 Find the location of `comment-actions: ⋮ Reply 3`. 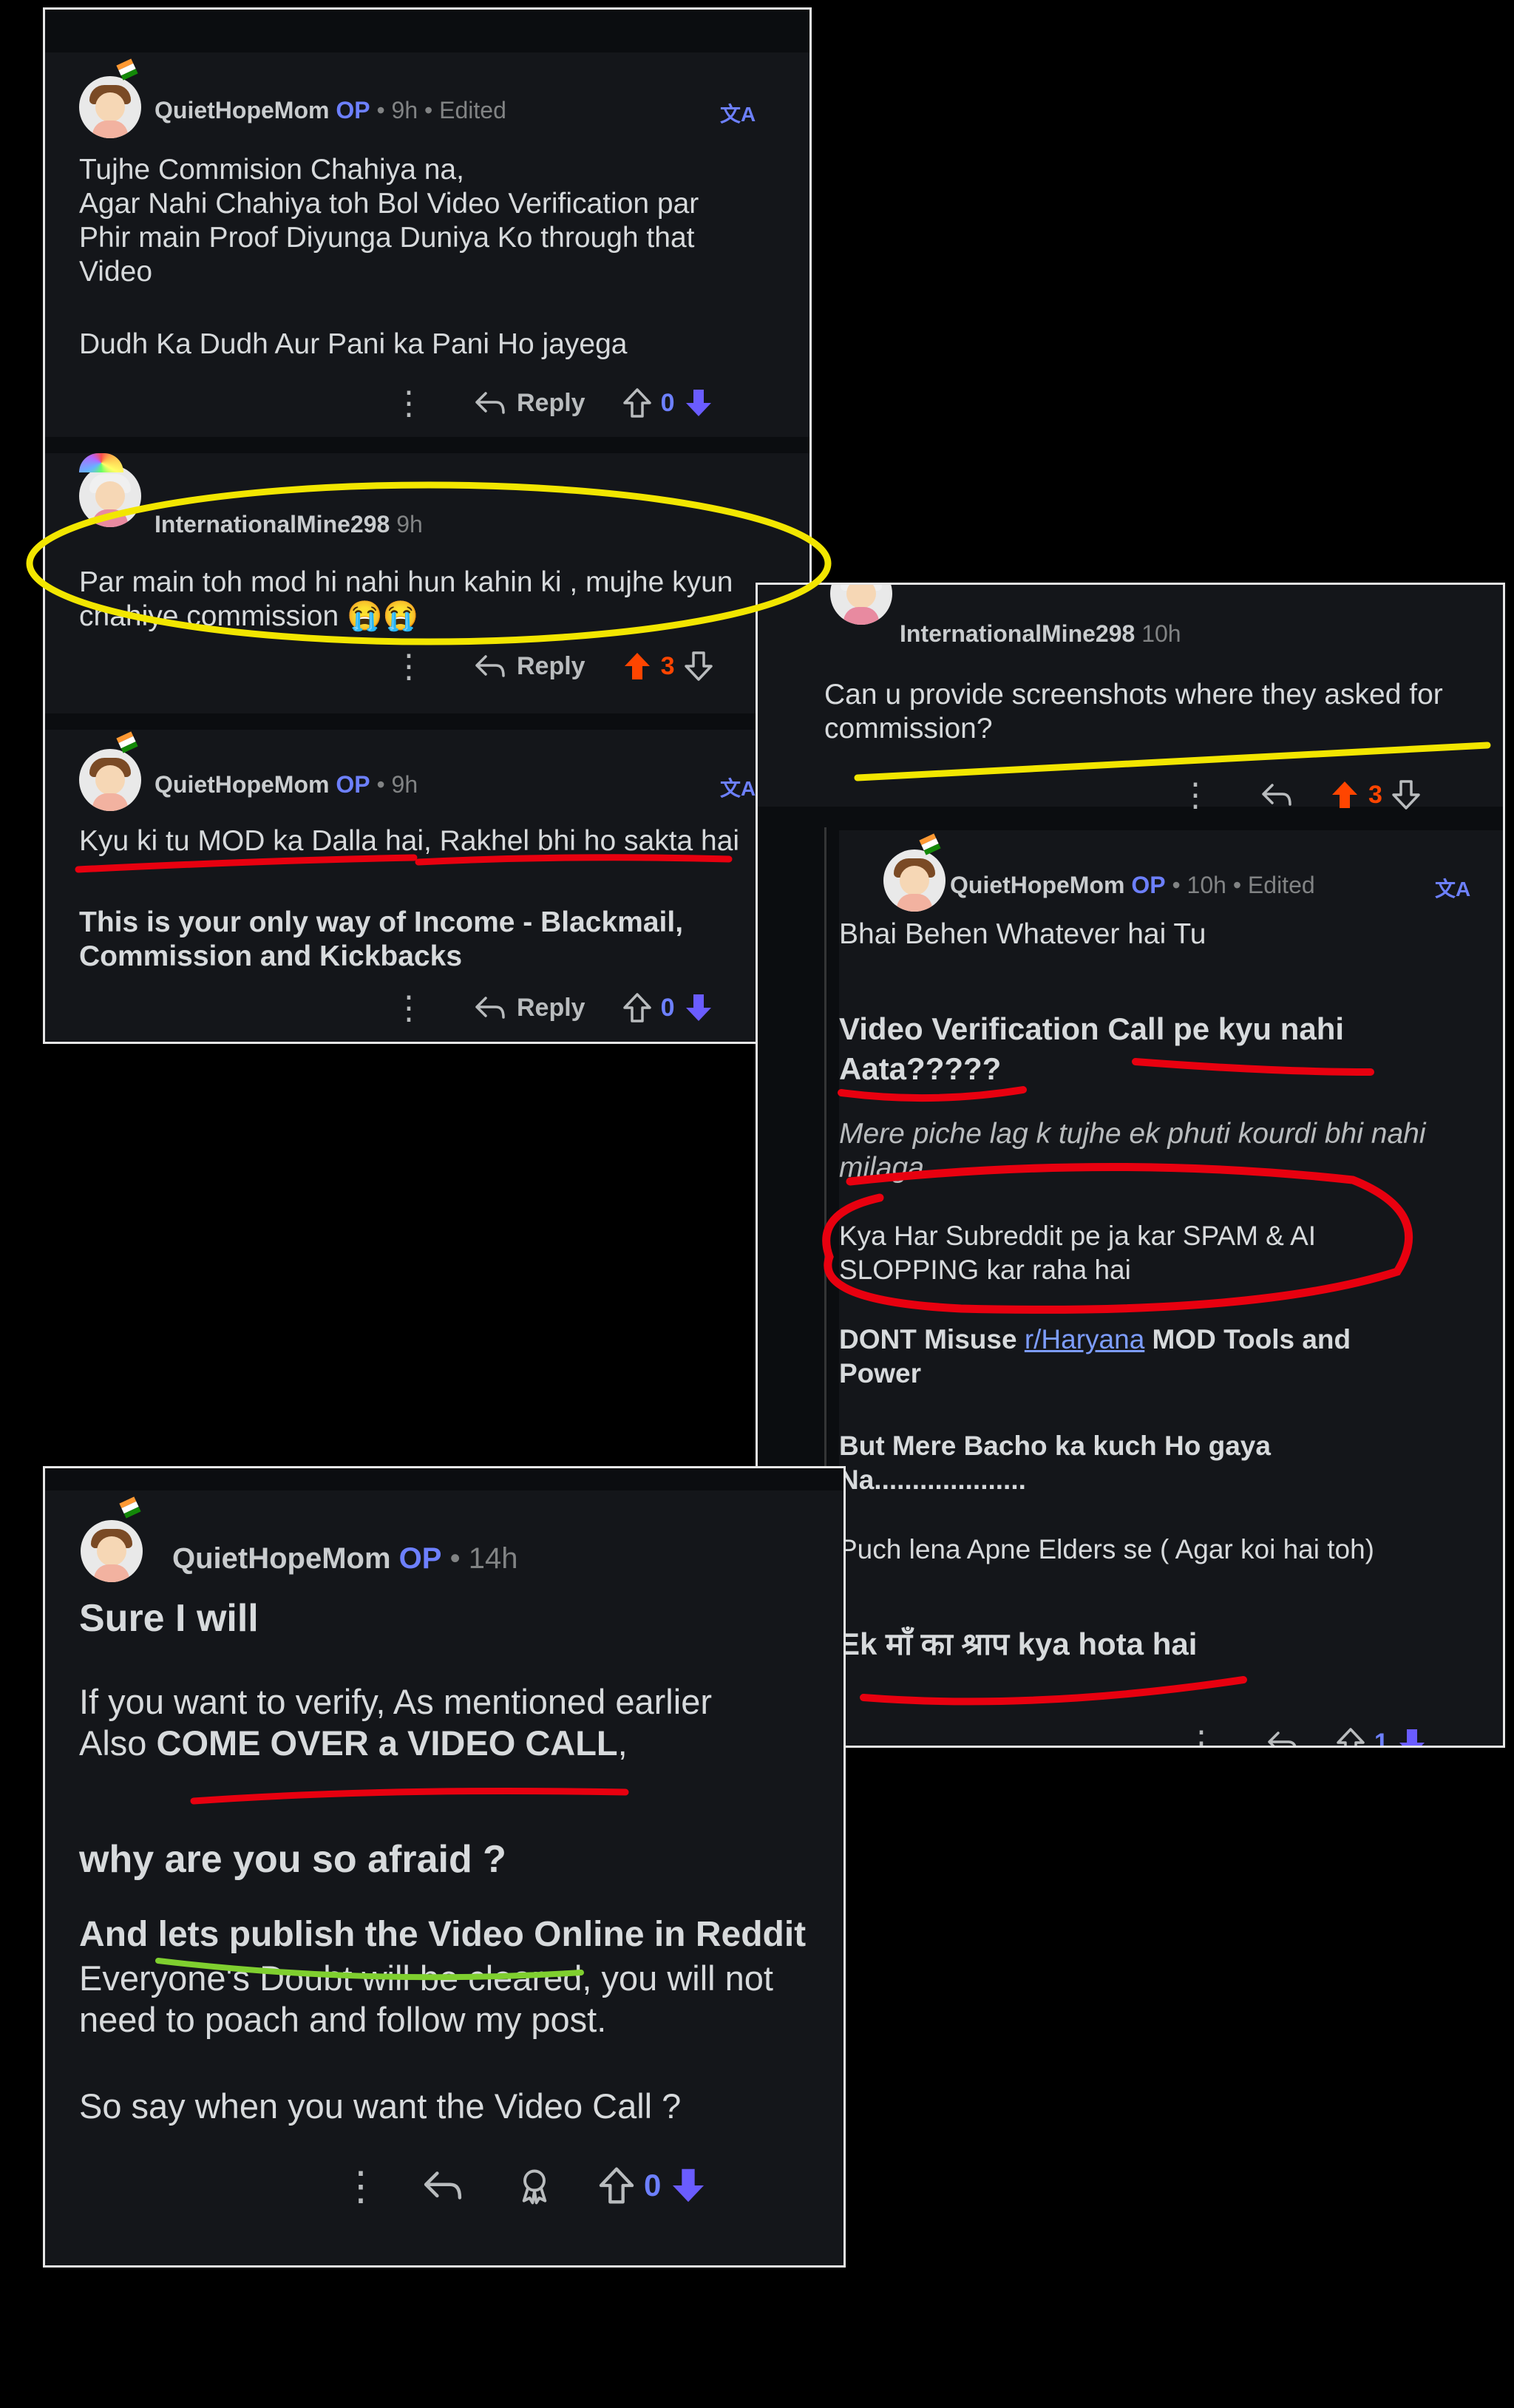

comment-actions: ⋮ Reply 3 is located at coordinates (553, 666).